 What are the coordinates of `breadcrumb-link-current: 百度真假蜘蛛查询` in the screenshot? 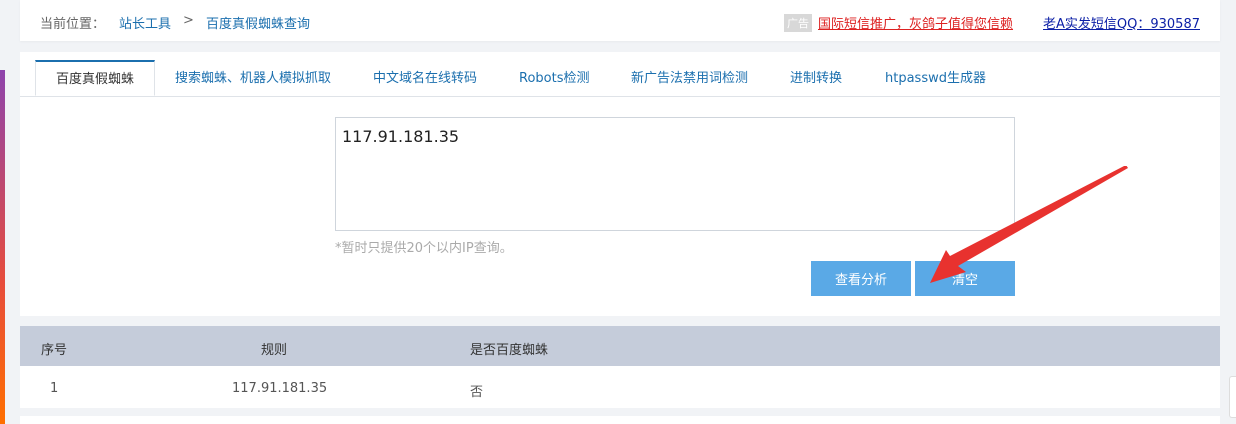 It's located at (258, 22).